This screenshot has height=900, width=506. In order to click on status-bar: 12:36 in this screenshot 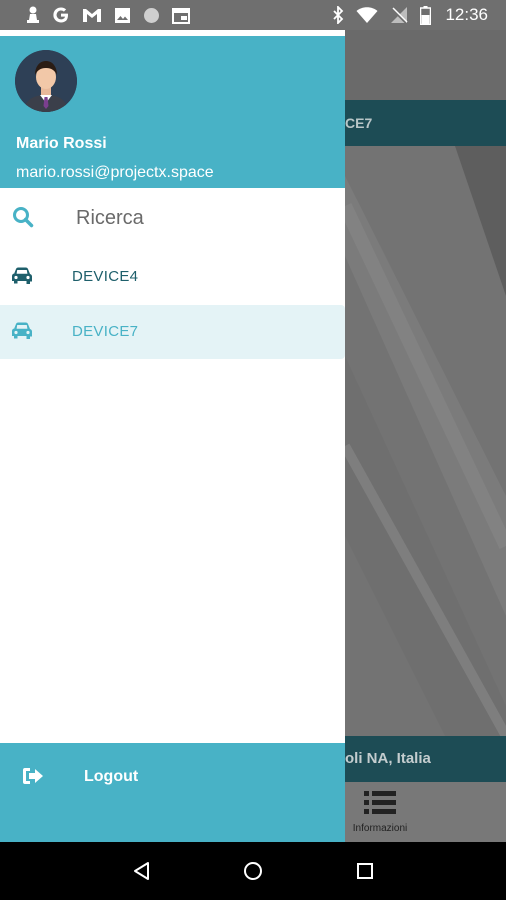, I will do `click(253, 15)`.